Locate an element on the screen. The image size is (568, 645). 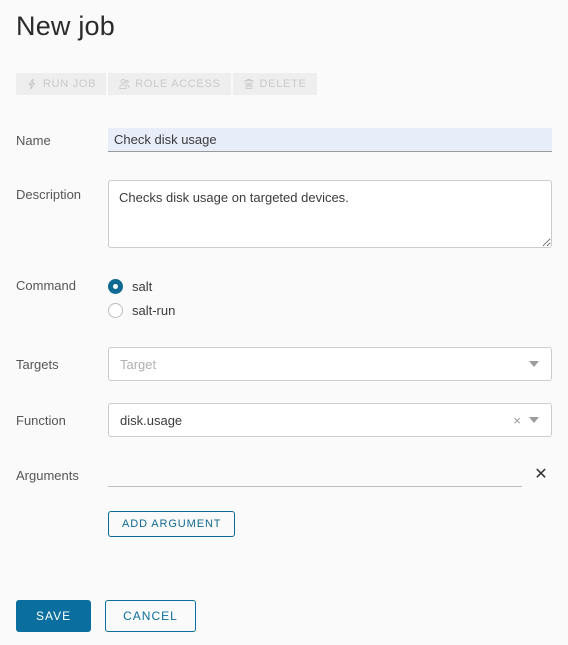
form-row-command: Command salt salt-run is located at coordinates (284, 298).